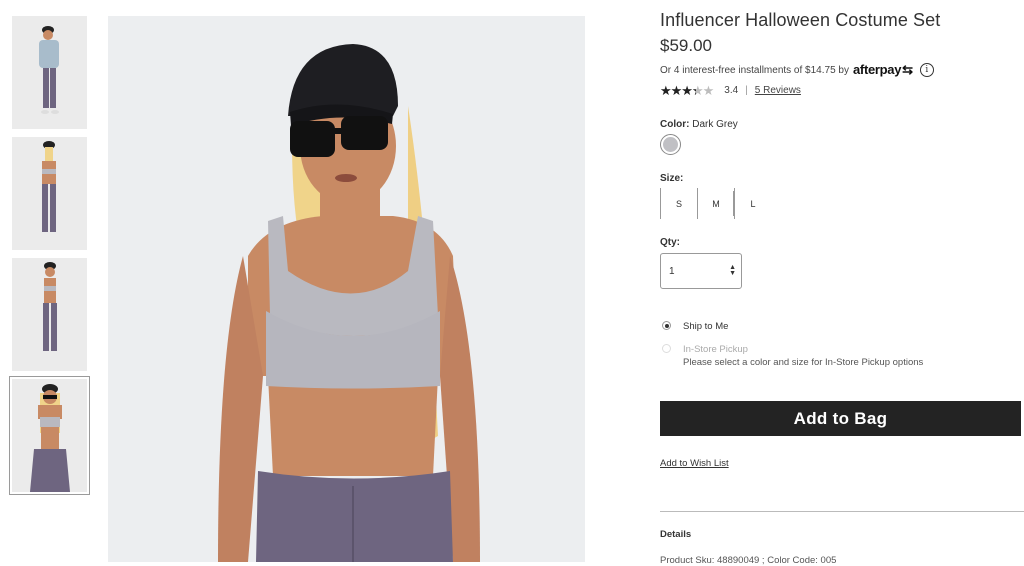 The height and width of the screenshot is (566, 1024). I want to click on stars-filled: ★★★★★, so click(678, 90).